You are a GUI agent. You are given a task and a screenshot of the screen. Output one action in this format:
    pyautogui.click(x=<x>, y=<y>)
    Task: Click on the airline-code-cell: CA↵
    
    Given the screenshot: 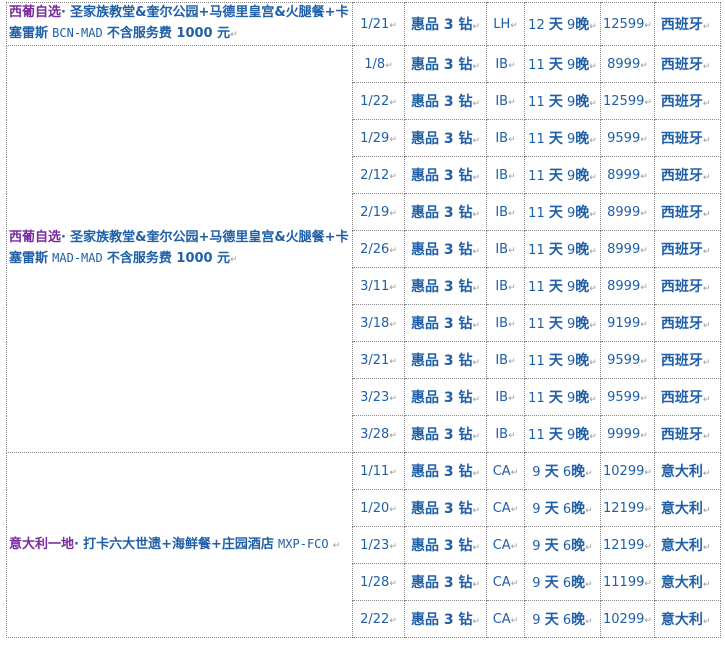 What is the action you would take?
    pyautogui.click(x=505, y=545)
    